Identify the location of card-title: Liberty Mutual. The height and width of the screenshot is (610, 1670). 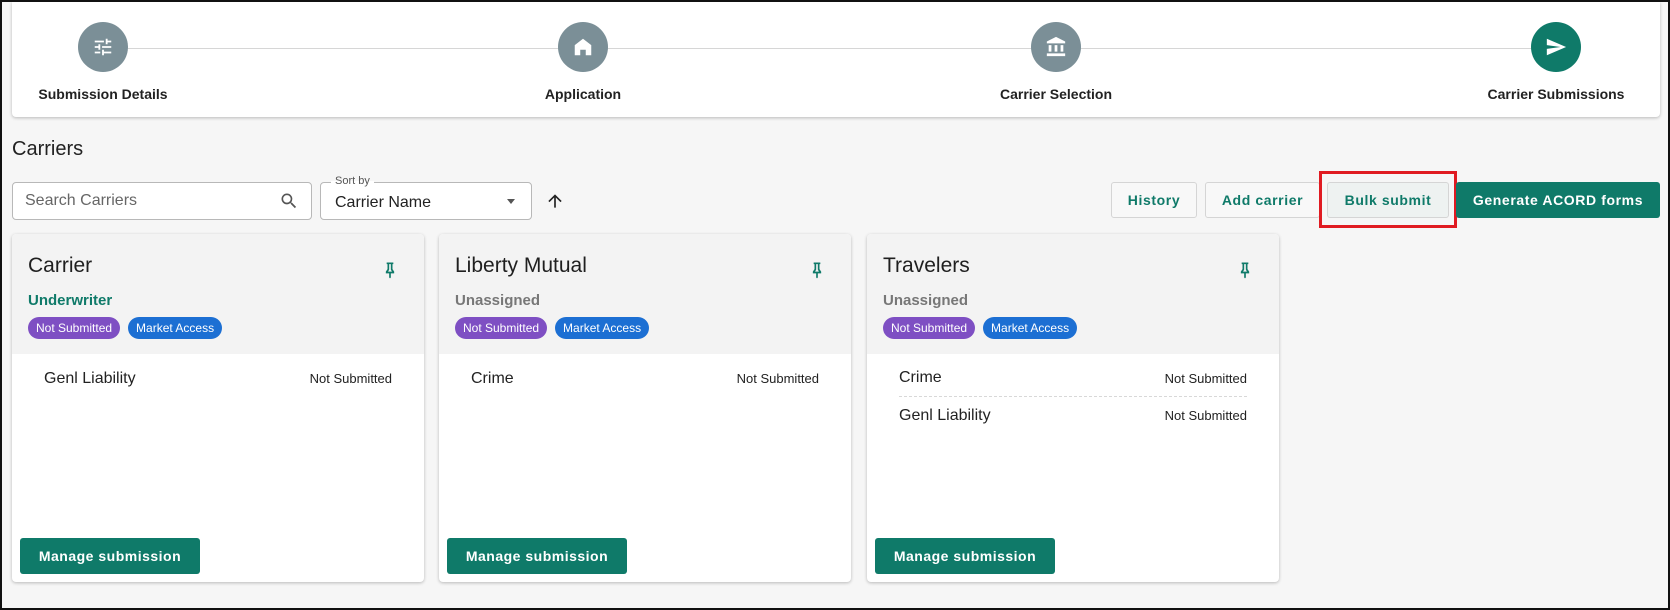
(521, 265).